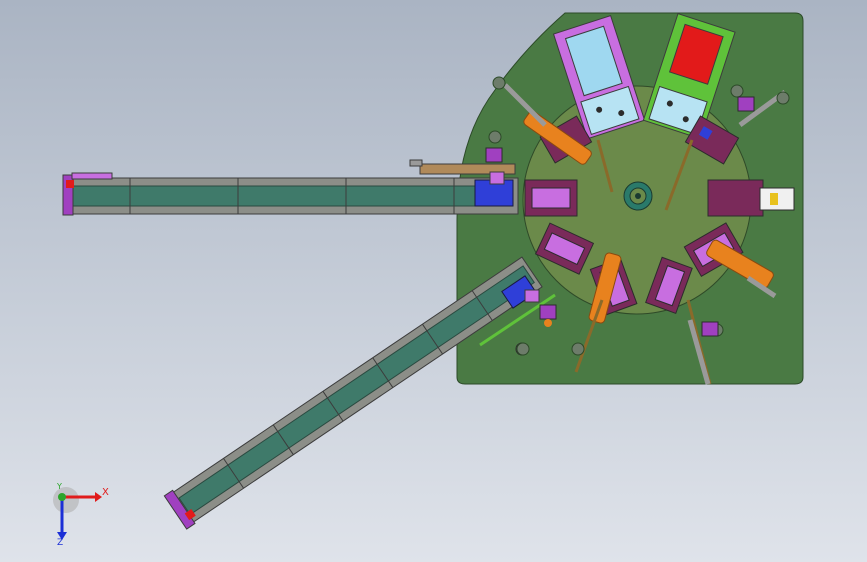  Describe the element at coordinates (290, 194) in the screenshot. I see `straight-conveyor` at that location.